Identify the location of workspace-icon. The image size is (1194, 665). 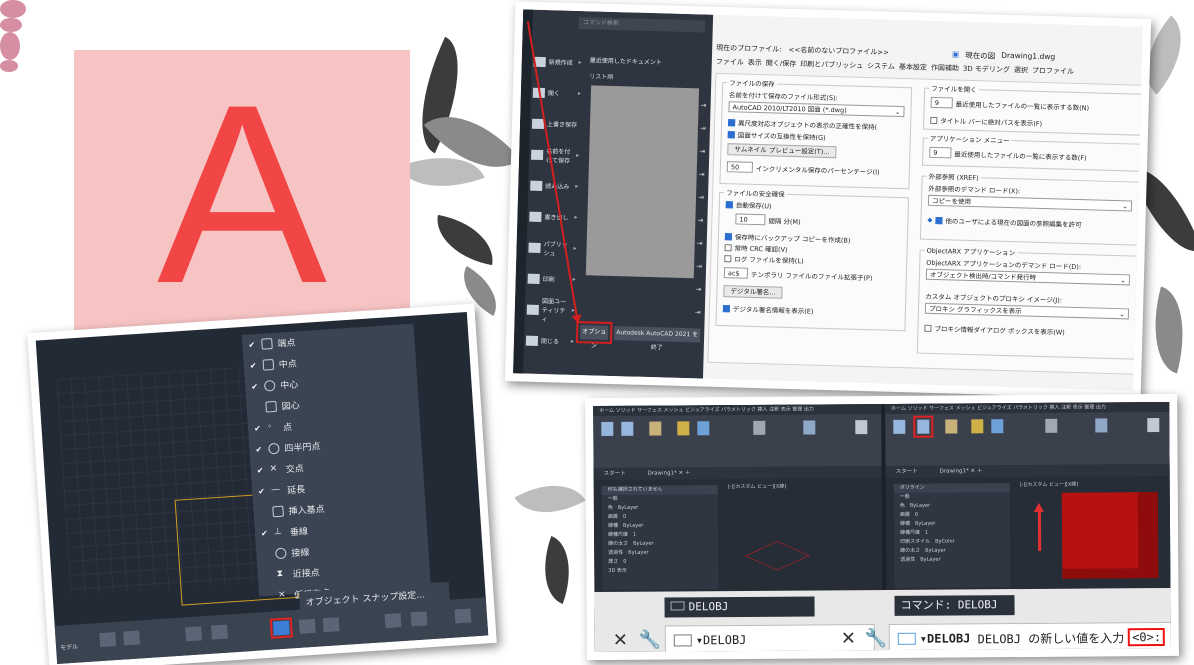
(419, 619).